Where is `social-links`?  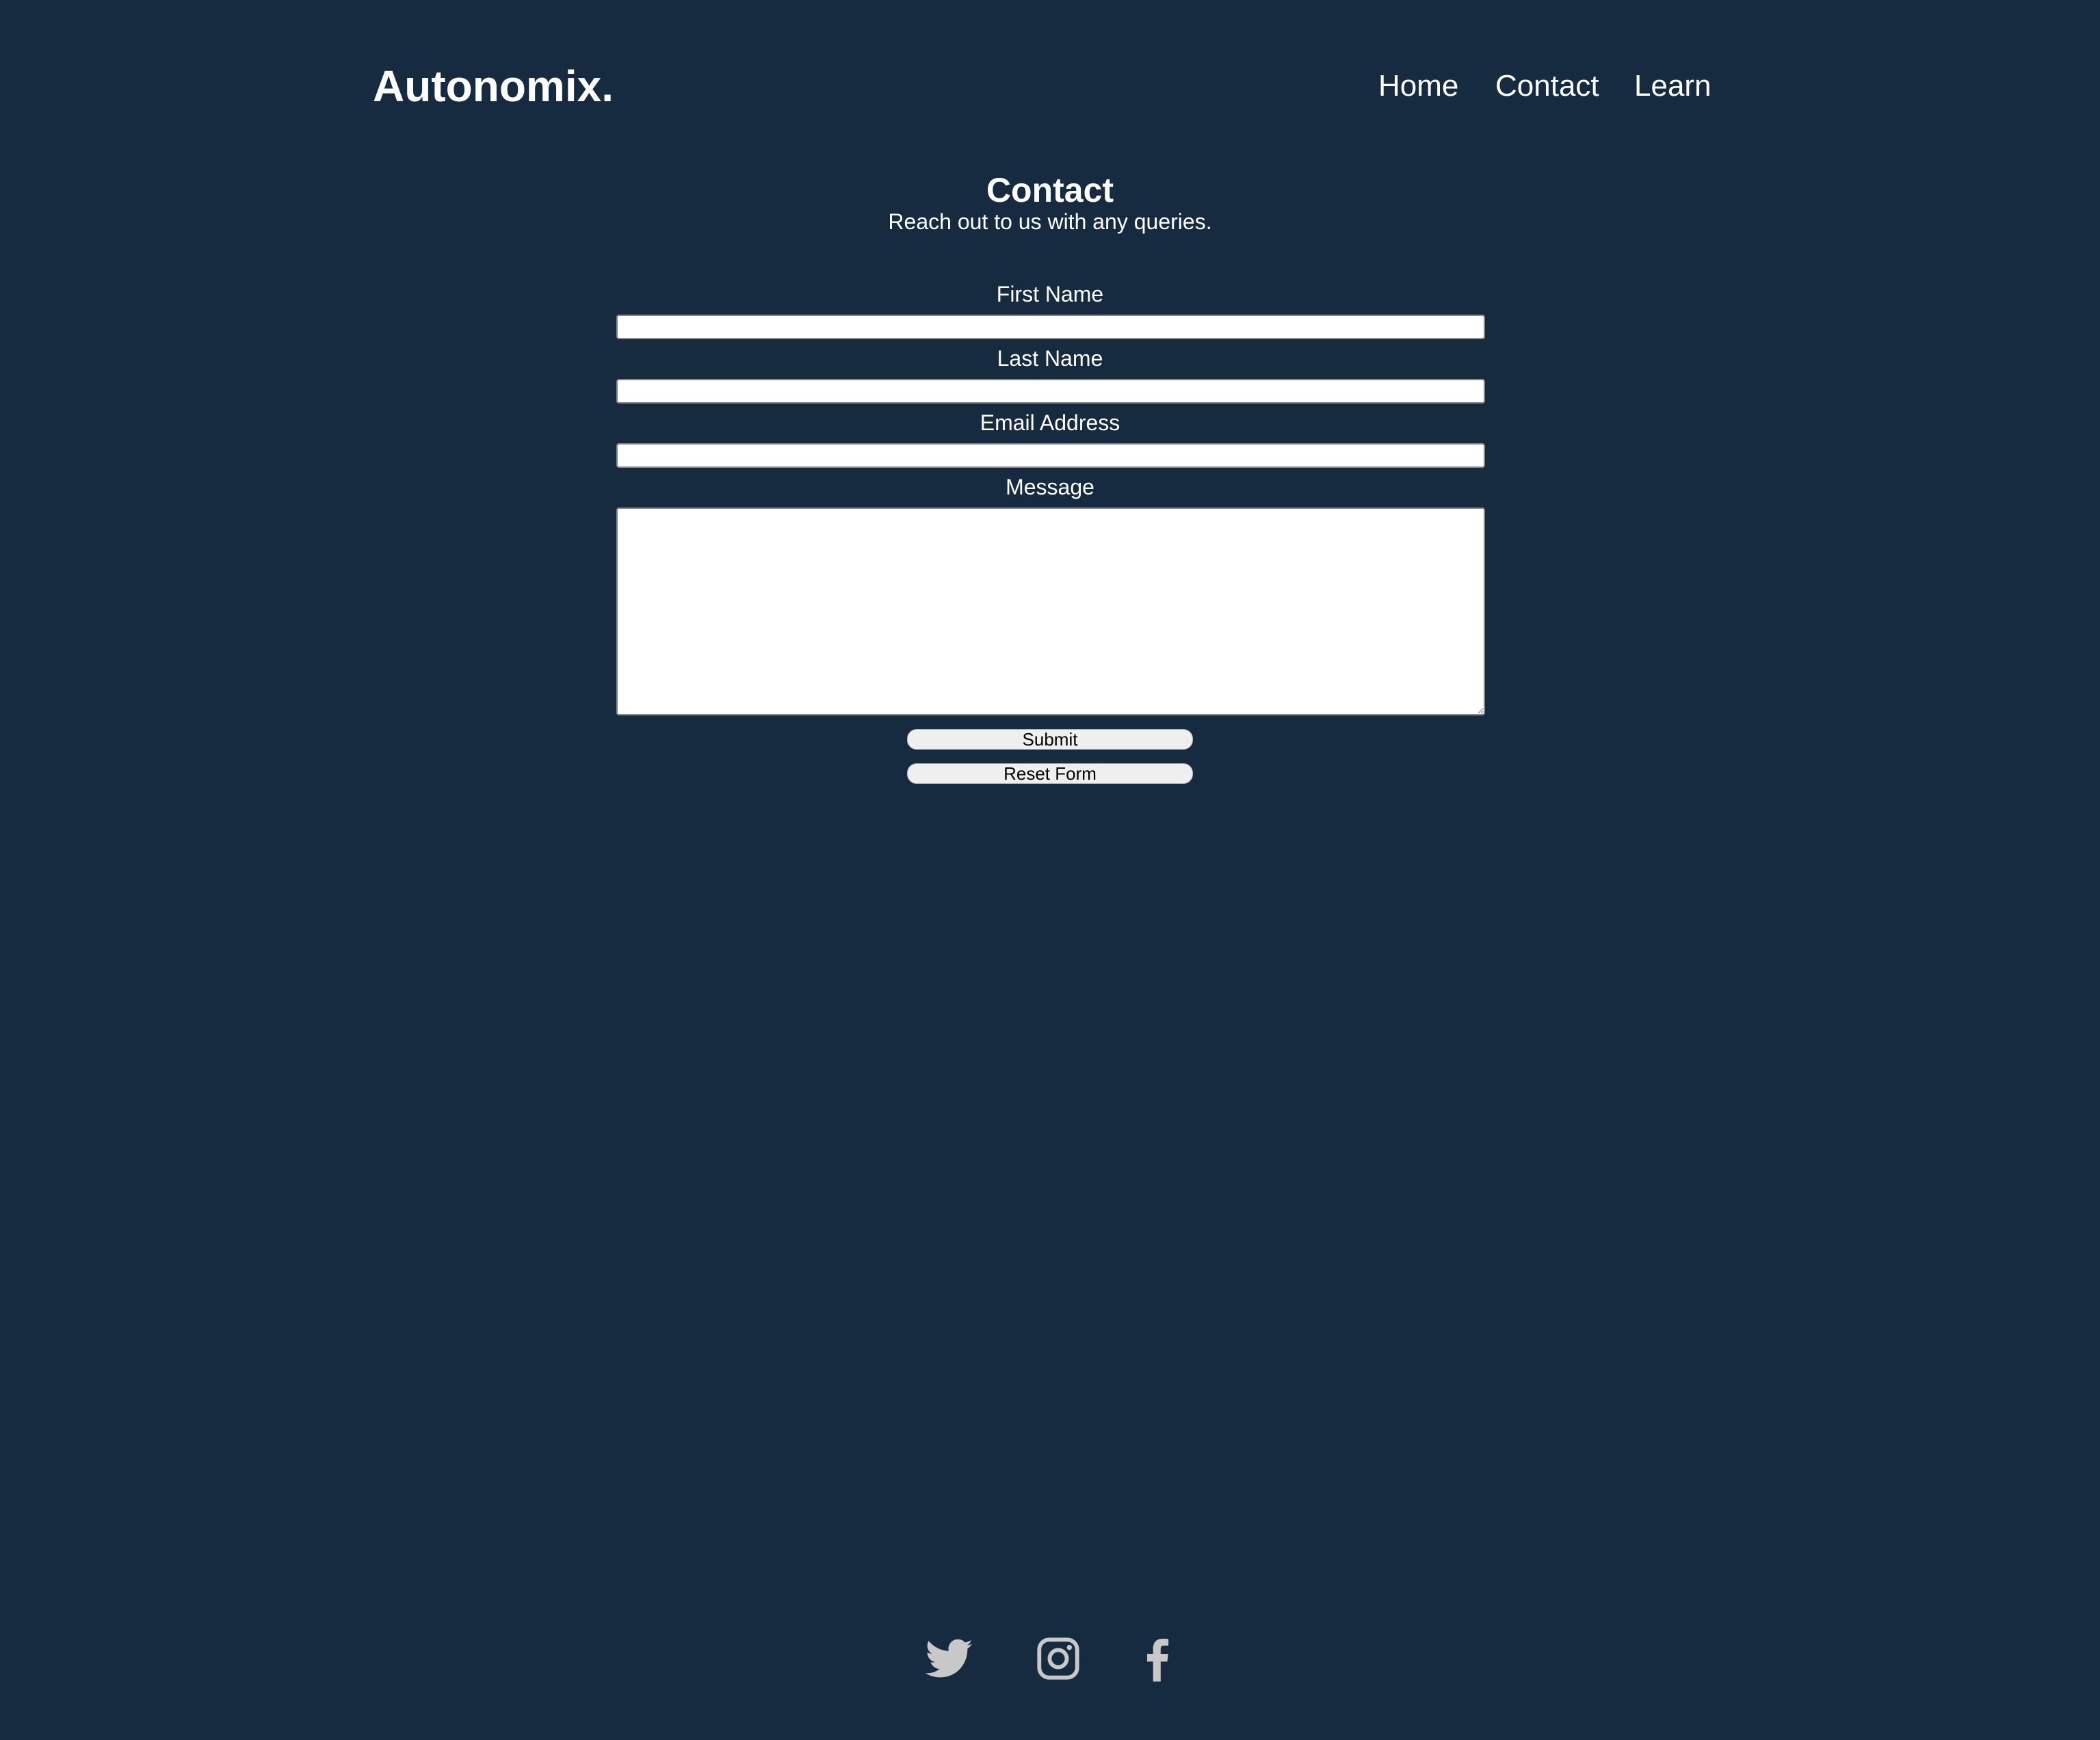 social-links is located at coordinates (1050, 1659).